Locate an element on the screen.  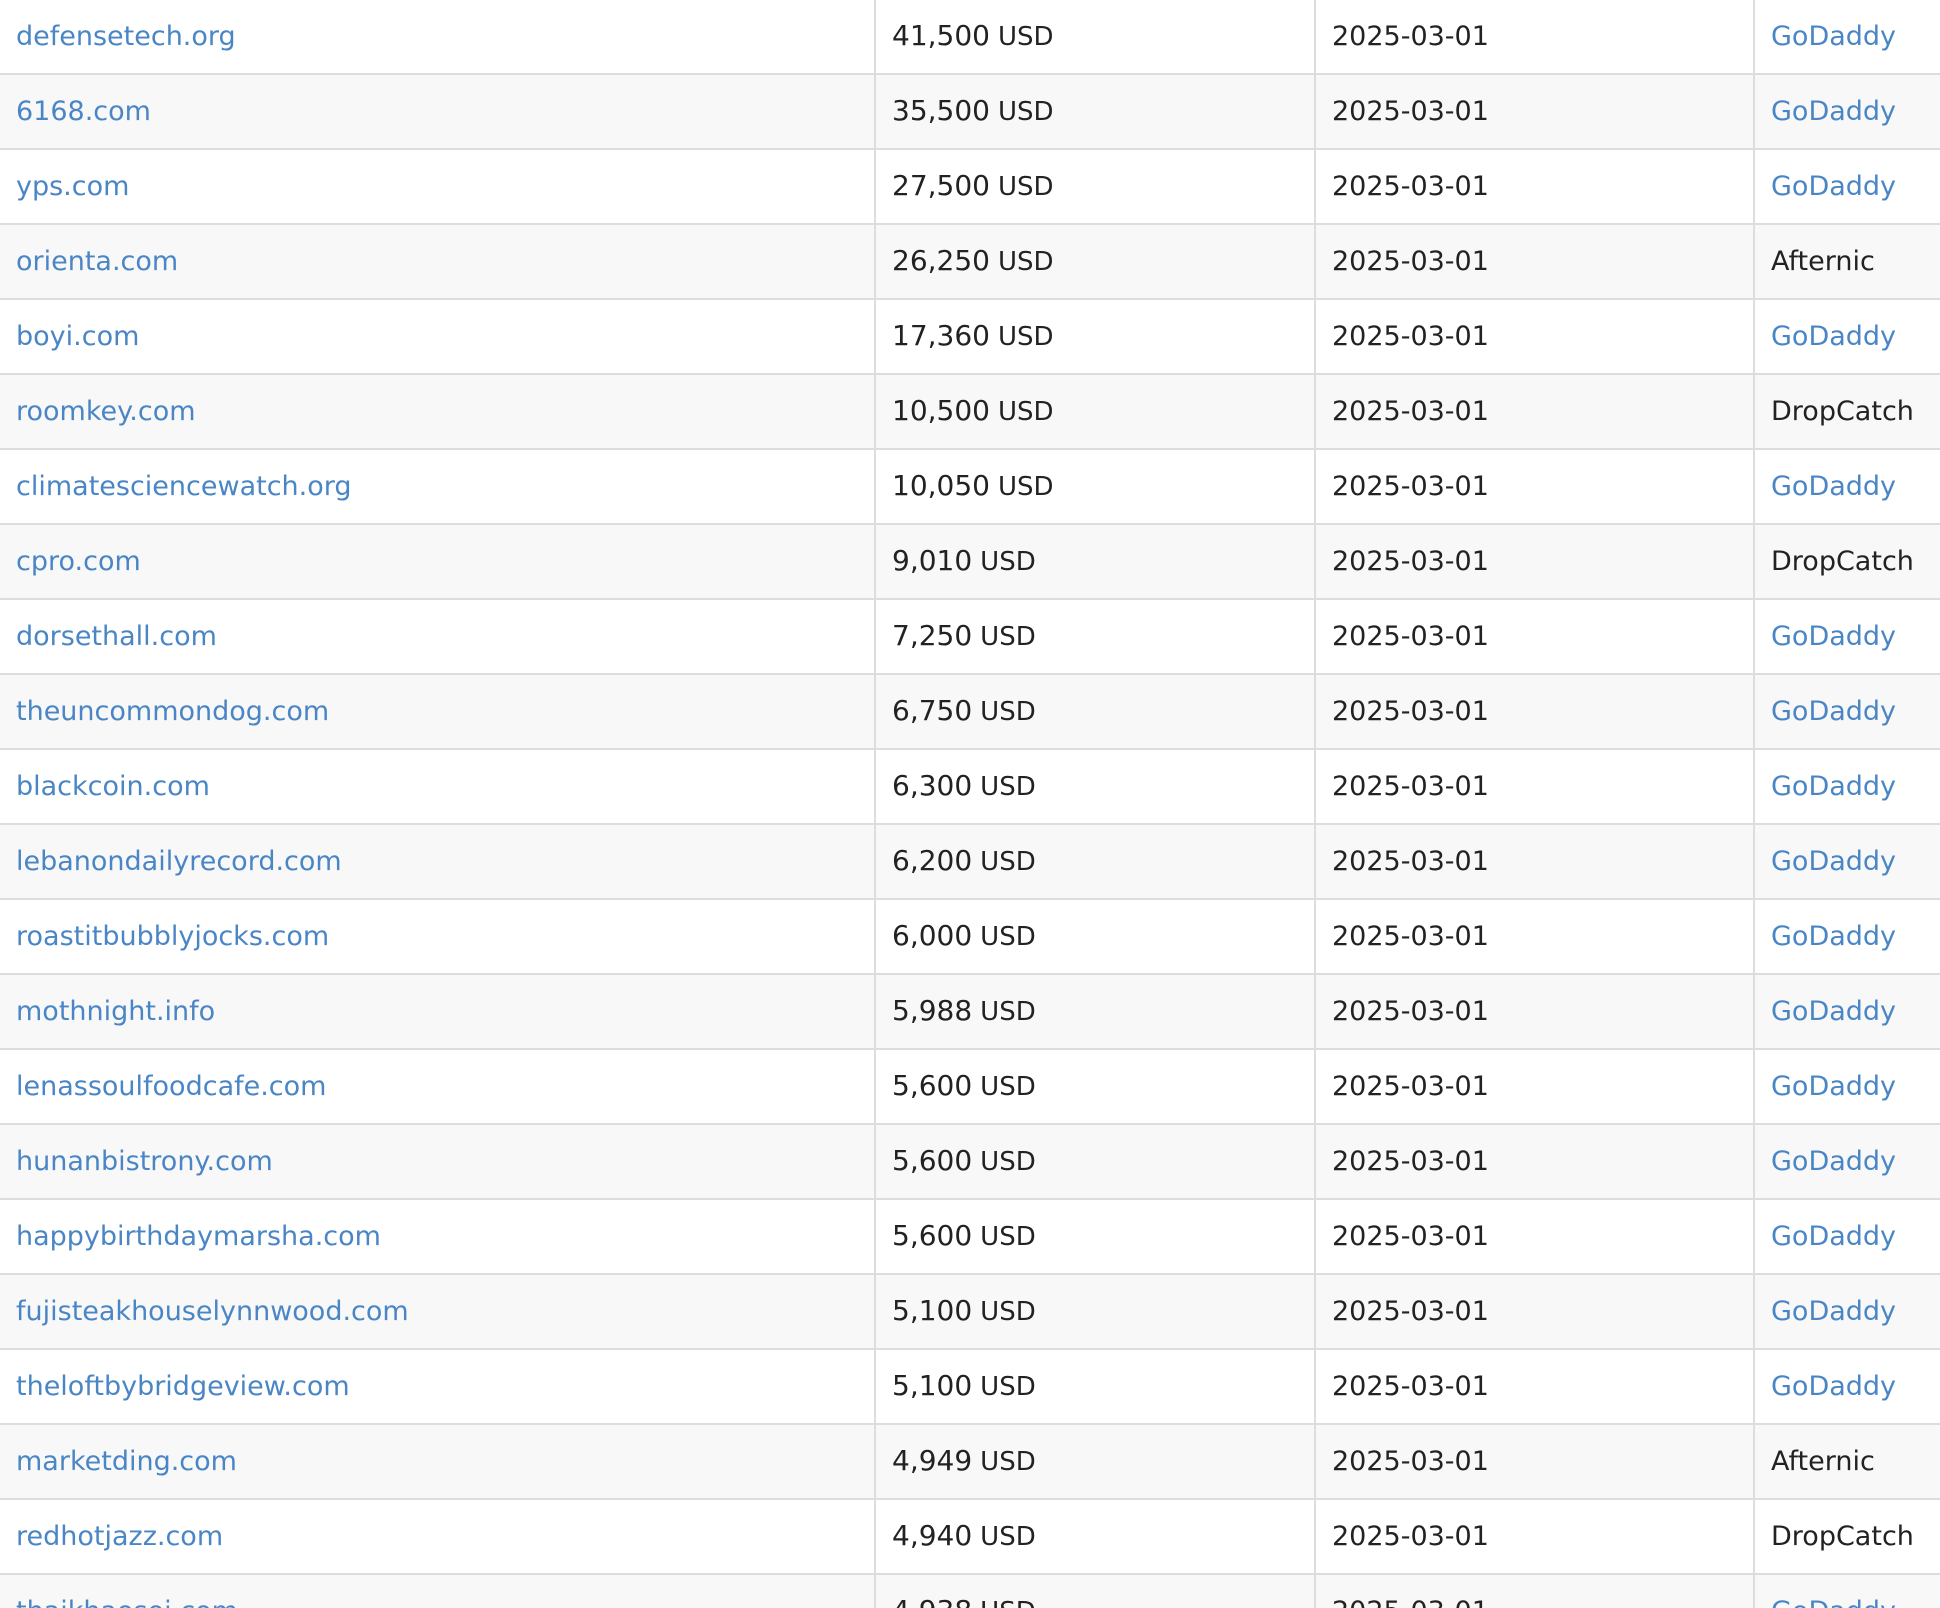
price-cell: 6,300 USD is located at coordinates (1094, 787).